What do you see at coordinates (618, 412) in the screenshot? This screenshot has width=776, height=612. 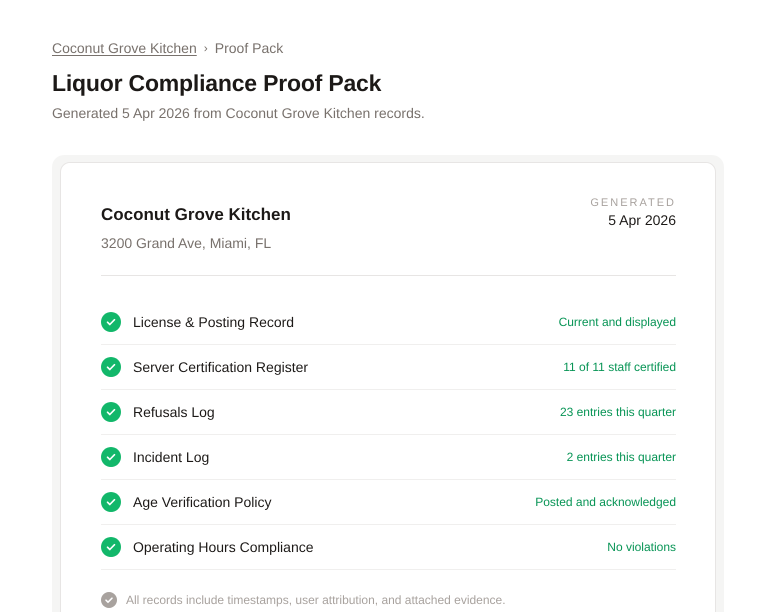 I see `record-status: 23 entries this quarter` at bounding box center [618, 412].